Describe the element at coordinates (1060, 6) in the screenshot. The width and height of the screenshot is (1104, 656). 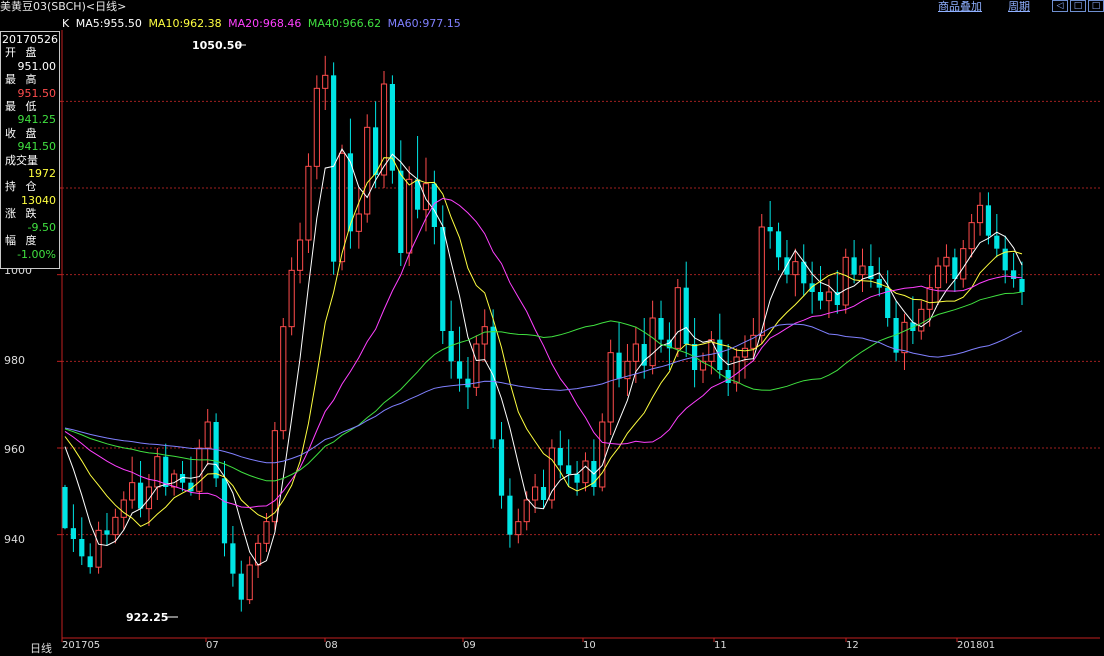
I see `scroll-left-button: ◁` at that location.